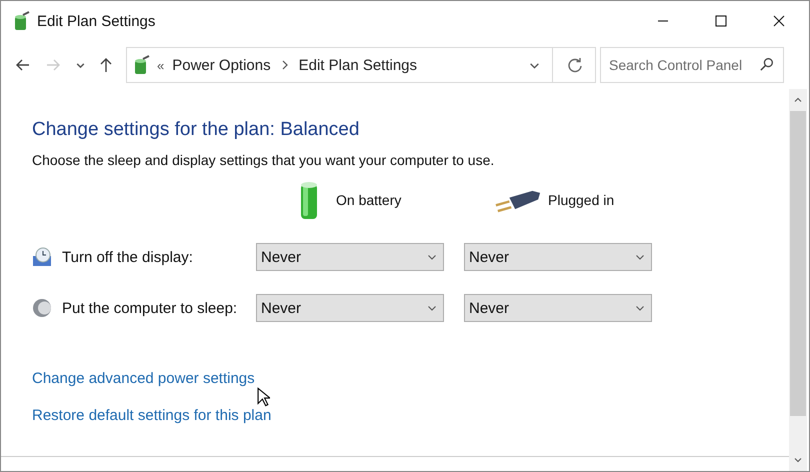 The height and width of the screenshot is (472, 810). I want to click on link: Restore default settings for this plan, so click(152, 415).